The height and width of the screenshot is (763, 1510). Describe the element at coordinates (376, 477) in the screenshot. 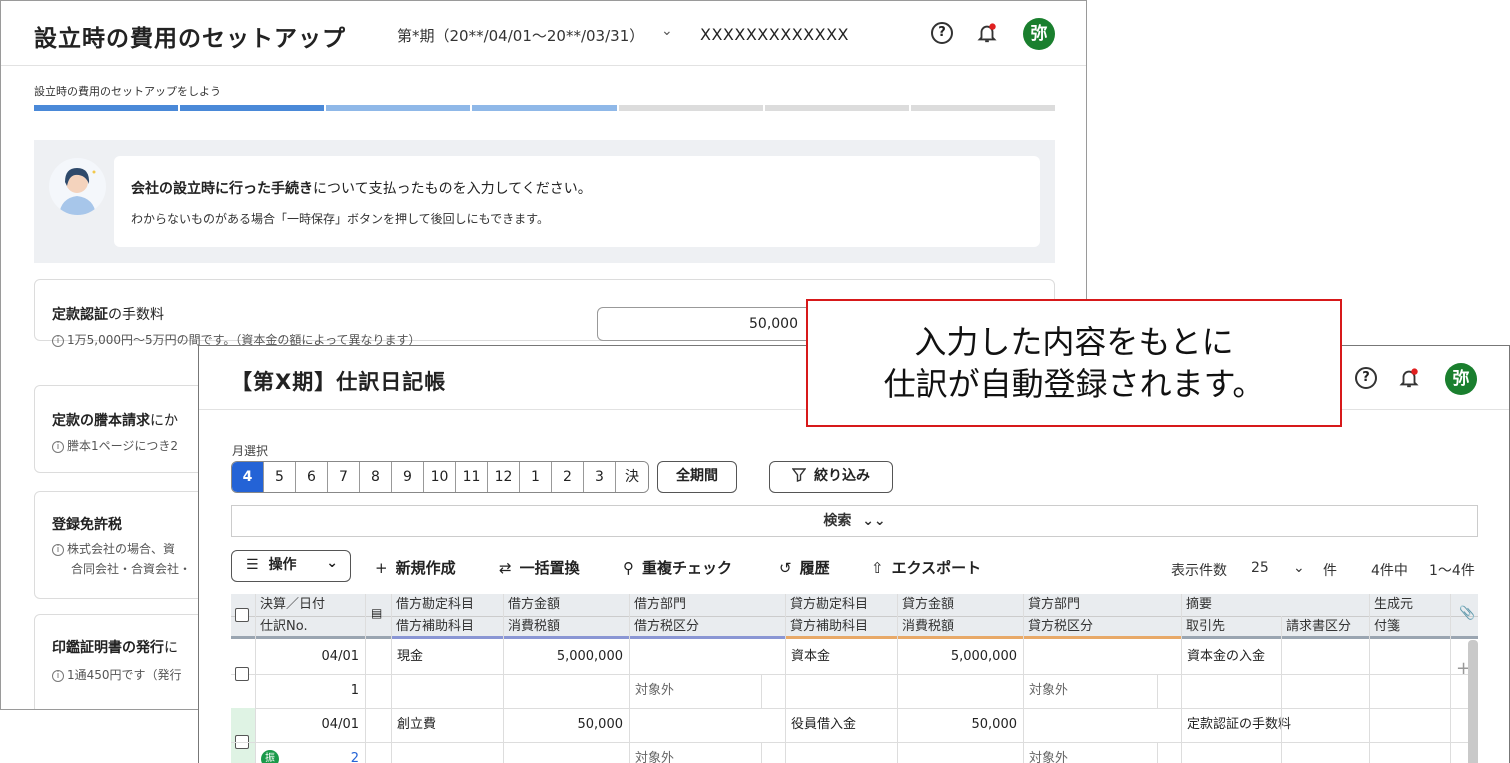

I see `month-button-8: 8` at that location.